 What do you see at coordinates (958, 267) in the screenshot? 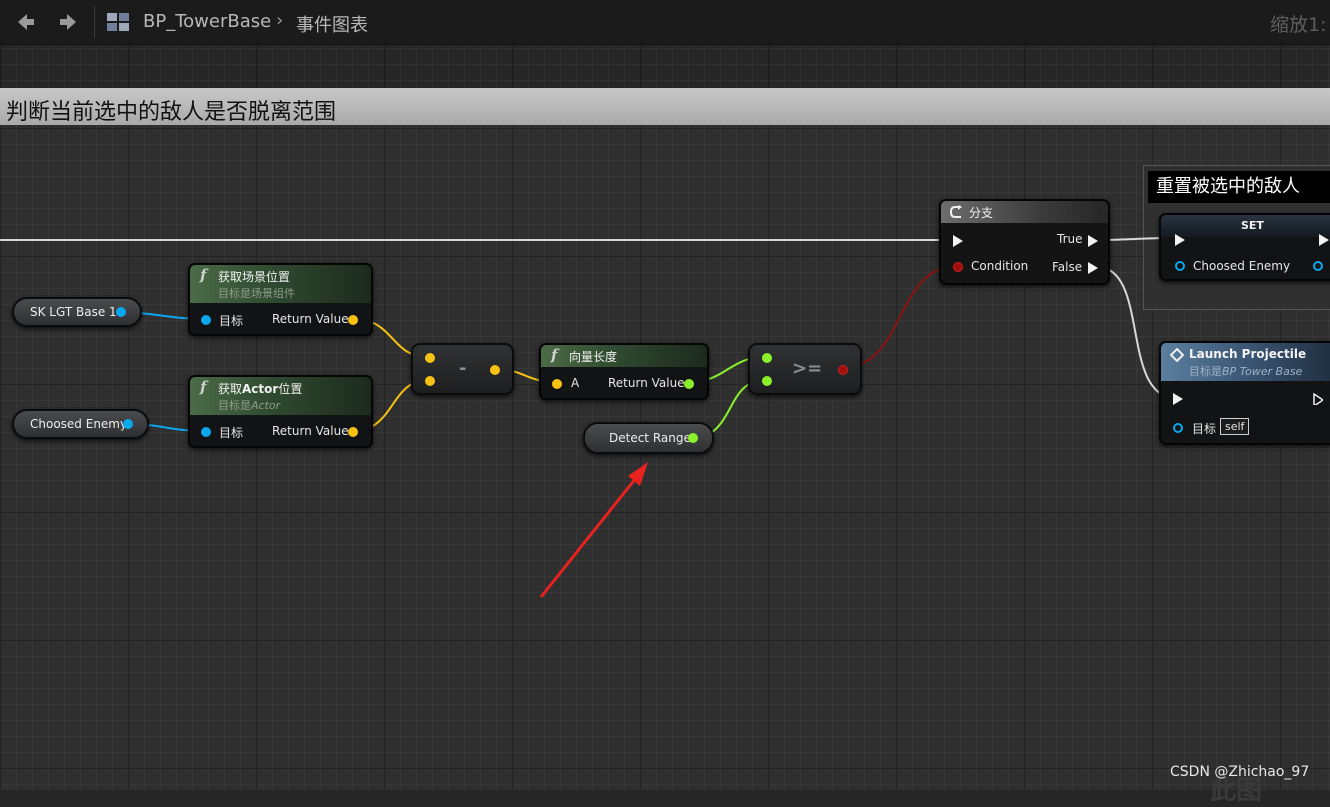
I see `condition-pin` at bounding box center [958, 267].